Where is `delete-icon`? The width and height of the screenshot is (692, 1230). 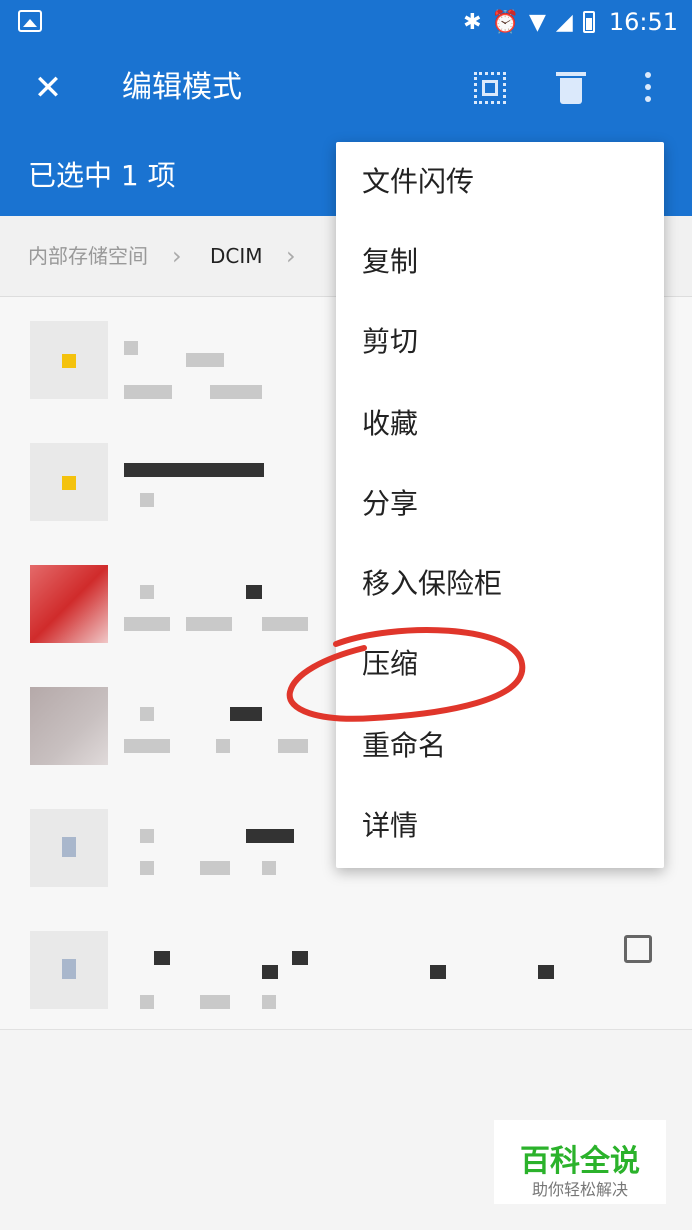 delete-icon is located at coordinates (571, 88).